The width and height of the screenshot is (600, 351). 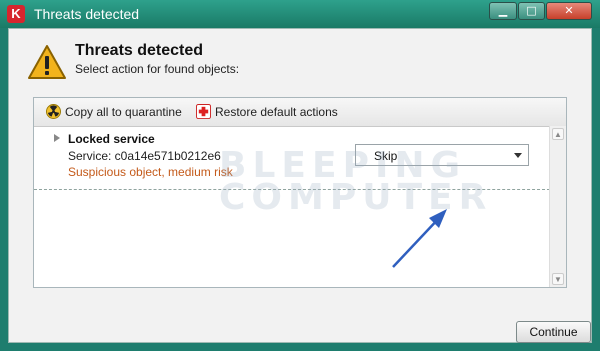 I want to click on threat-service: Service: c0a14e571b0212e6, so click(x=144, y=156).